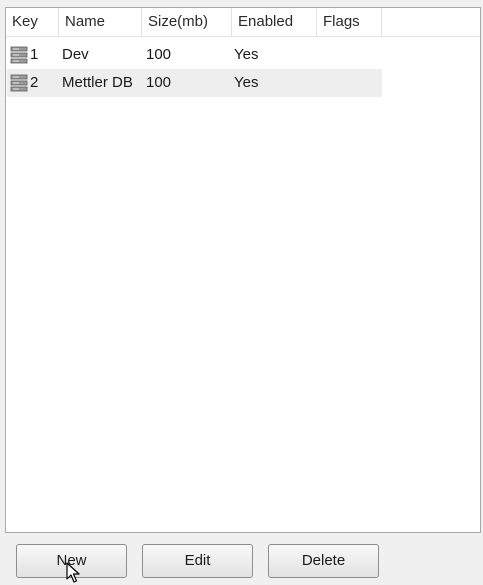  I want to click on row-key: 2, so click(34, 82).